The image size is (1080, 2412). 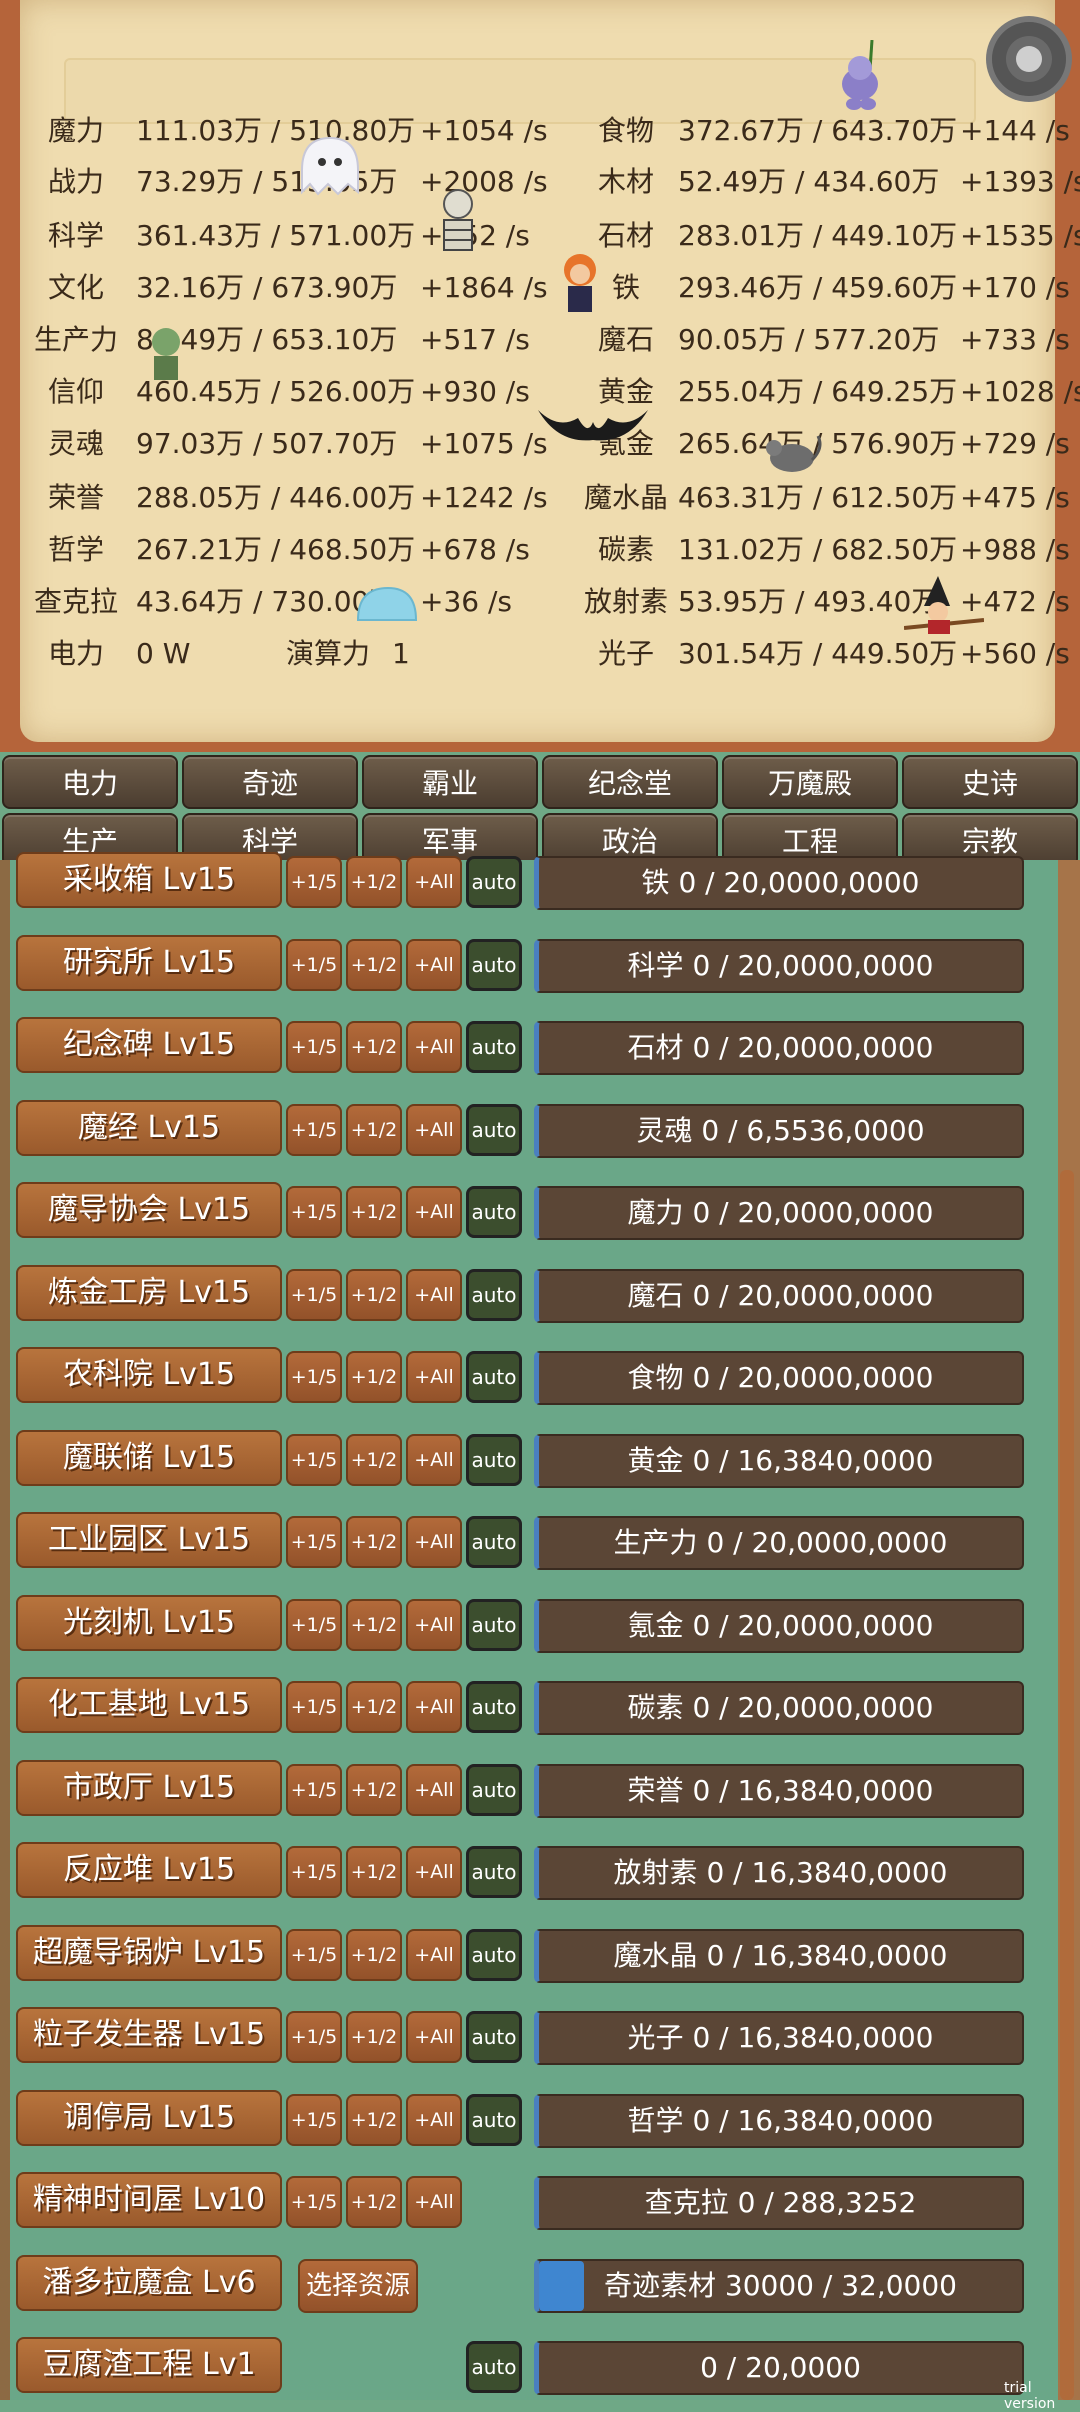 I want to click on building-name: 豆腐渣工程 Lv1, so click(x=149, y=2365).